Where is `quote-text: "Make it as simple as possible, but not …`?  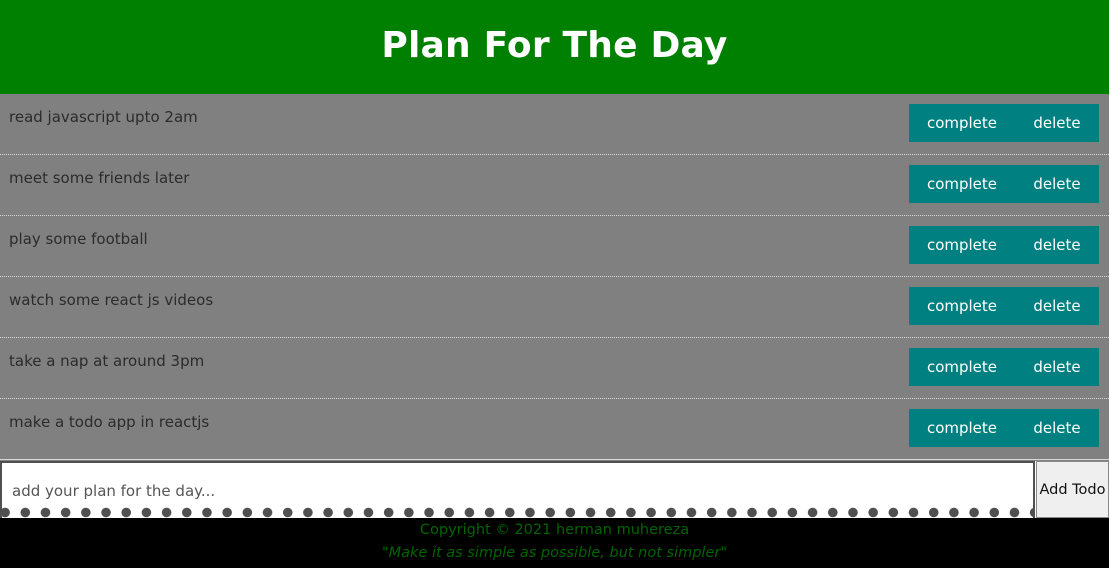 quote-text: "Make it as simple as possible, but not … is located at coordinates (554, 553).